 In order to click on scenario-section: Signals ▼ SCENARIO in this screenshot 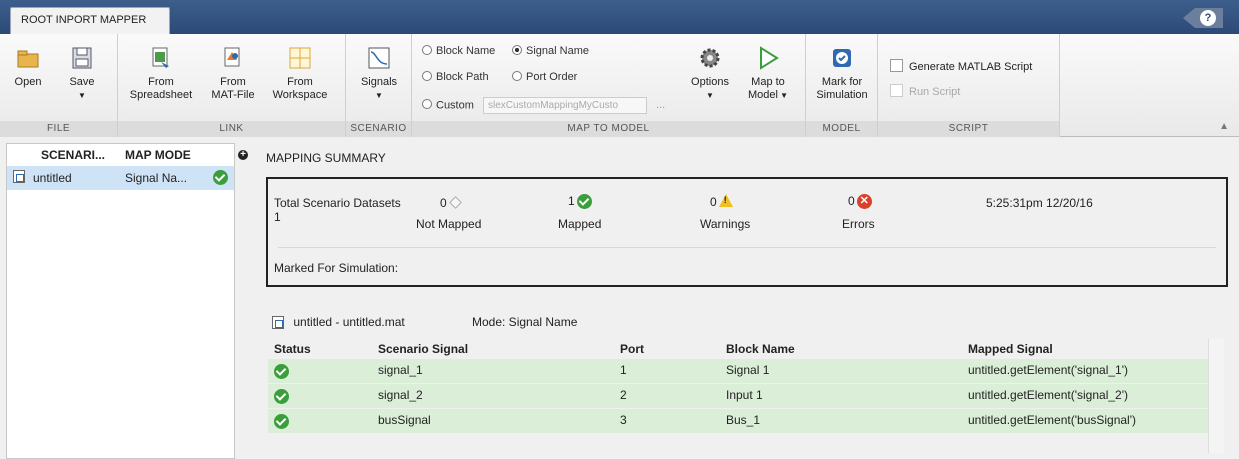, I will do `click(379, 85)`.